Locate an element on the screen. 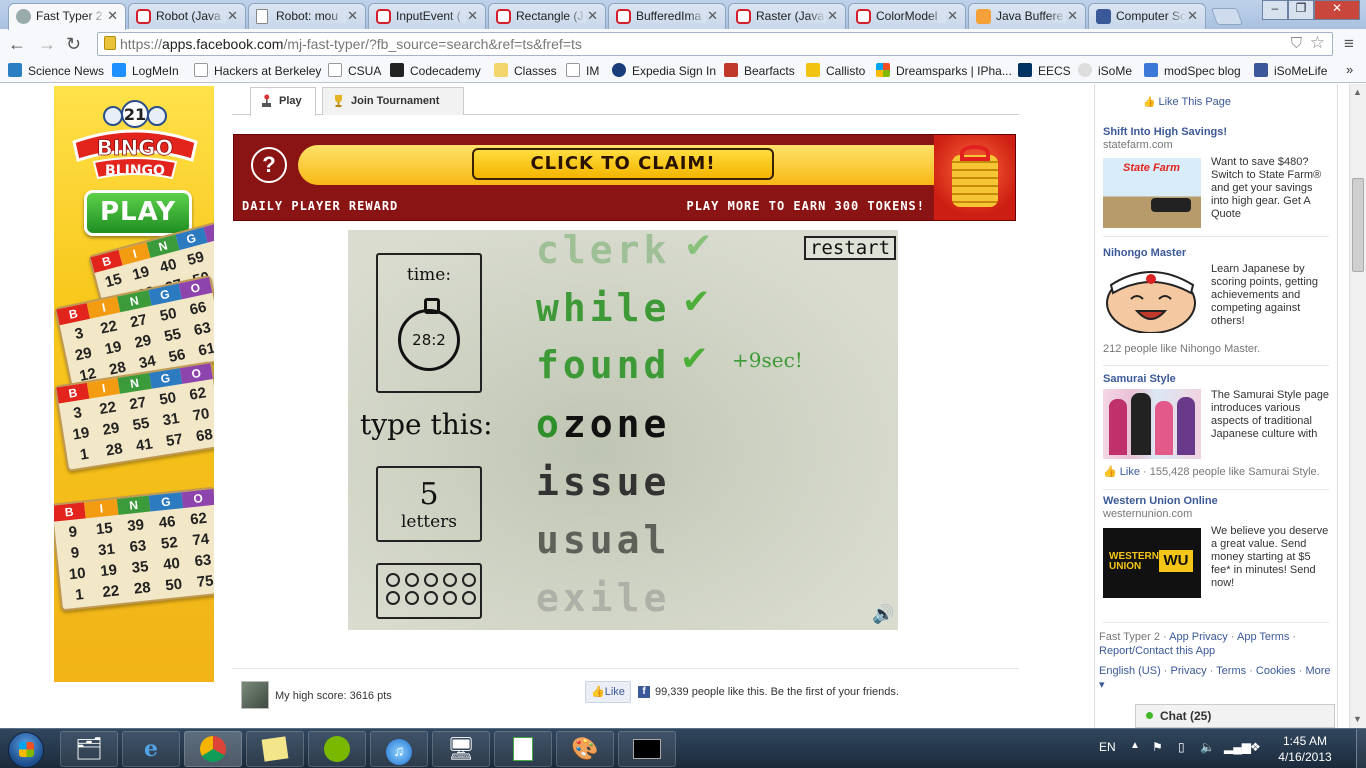 The height and width of the screenshot is (768, 1366). sound-icon: 🔊 is located at coordinates (883, 614).